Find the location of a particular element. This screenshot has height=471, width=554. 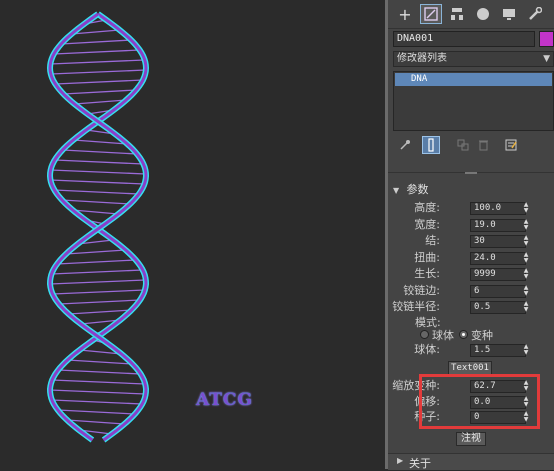

viewport-text-object: ATCG is located at coordinates (224, 400).